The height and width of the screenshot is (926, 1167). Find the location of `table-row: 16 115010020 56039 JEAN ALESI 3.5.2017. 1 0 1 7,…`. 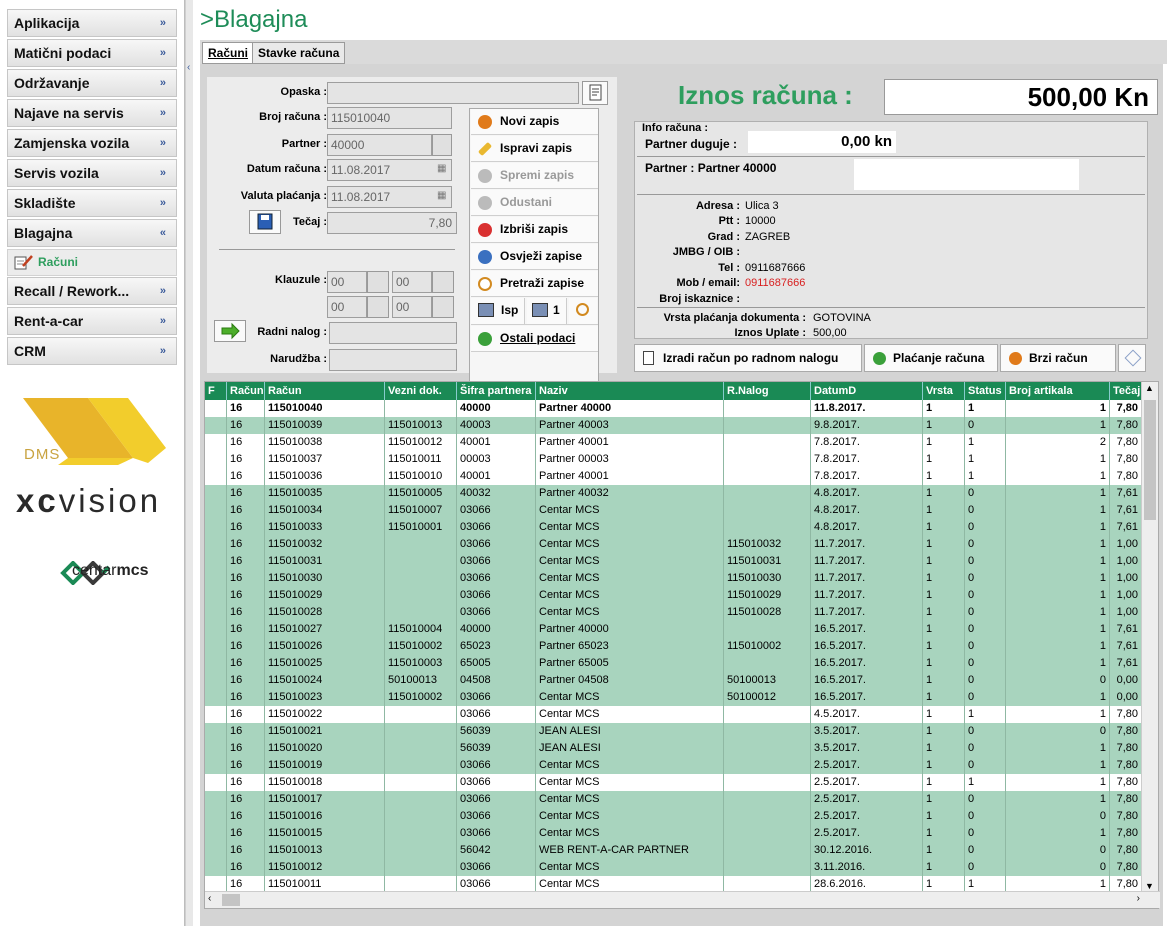

table-row: 16 115010020 56039 JEAN ALESI 3.5.2017. 1 0 1 7,… is located at coordinates (673, 748).